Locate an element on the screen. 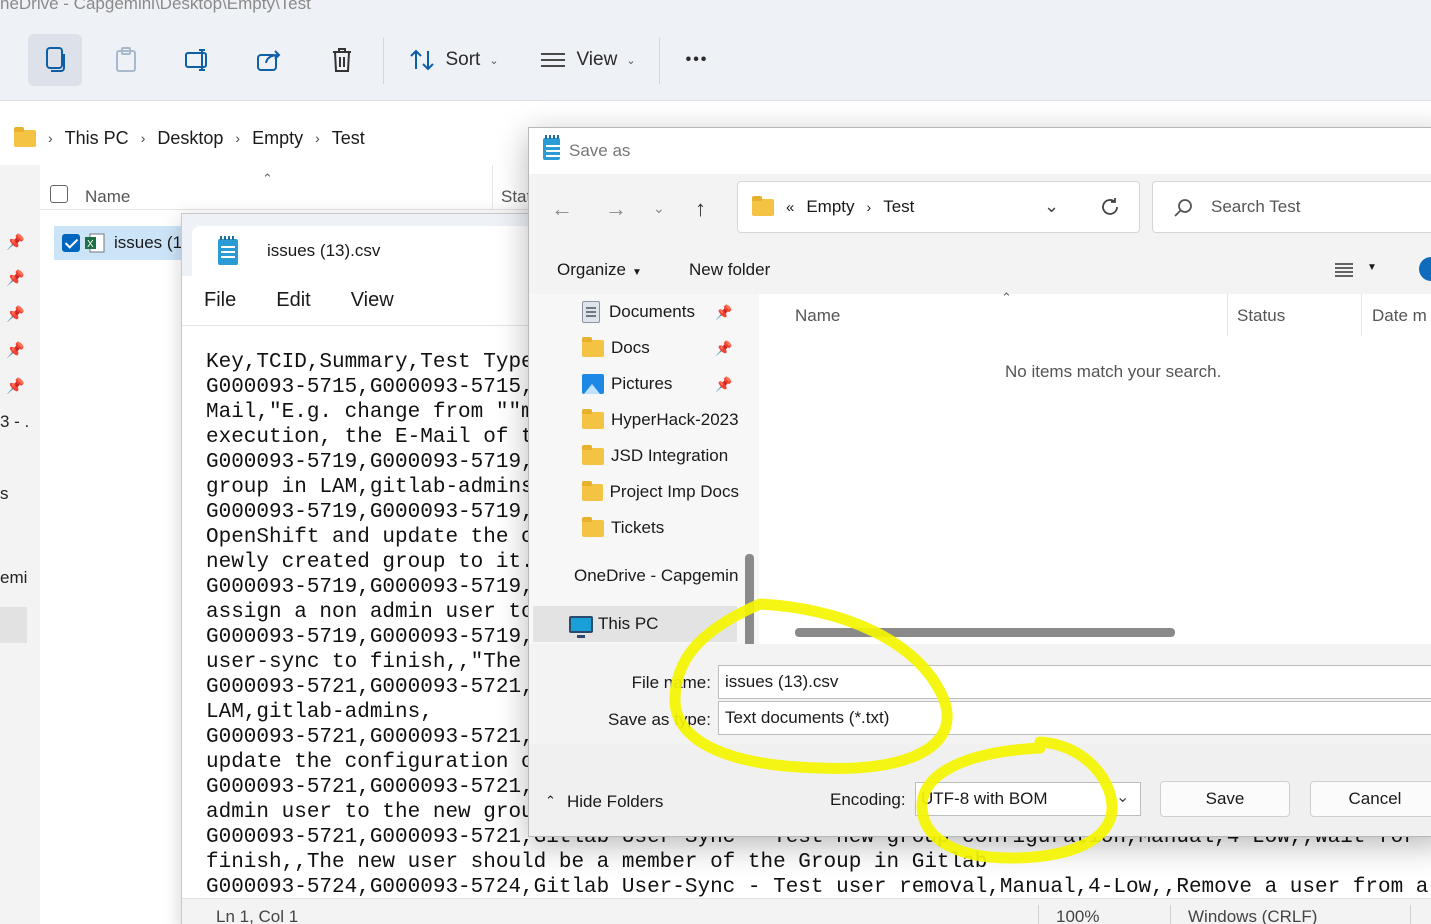 The width and height of the screenshot is (1431, 924). tree-item-label: HyperHack-2023 is located at coordinates (675, 419).